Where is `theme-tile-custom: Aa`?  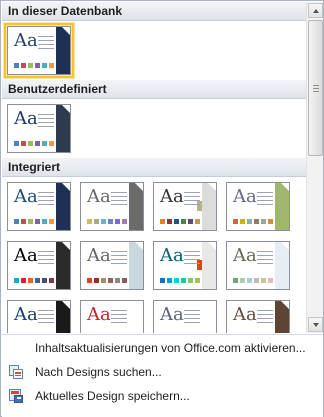
theme-tile-custom: Aa is located at coordinates (39, 128).